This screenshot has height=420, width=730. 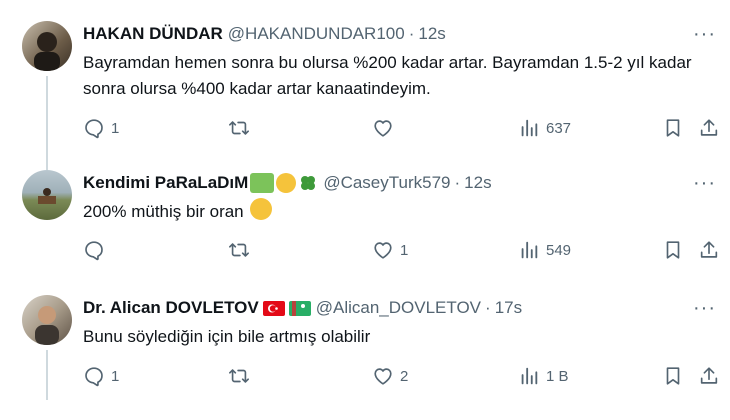 I want to click on tweet-body: 200% müthiş bir oran, so click(x=396, y=211).